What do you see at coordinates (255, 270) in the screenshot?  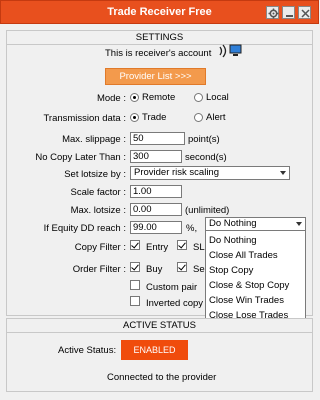 I see `dropdown-option-stop-copy: Stop Copy` at bounding box center [255, 270].